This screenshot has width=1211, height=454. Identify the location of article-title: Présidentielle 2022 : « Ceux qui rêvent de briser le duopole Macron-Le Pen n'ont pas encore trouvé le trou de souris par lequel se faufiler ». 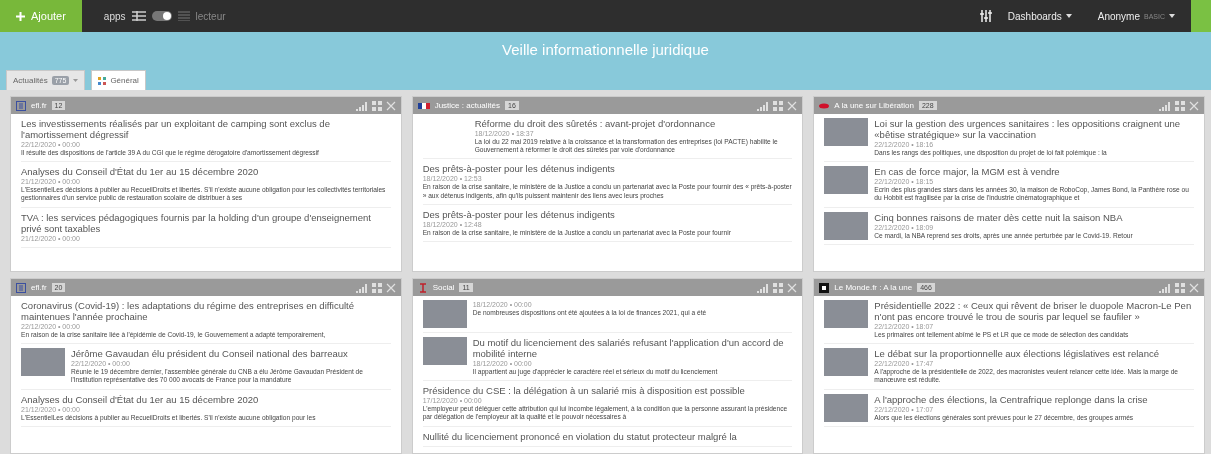
(1034, 311).